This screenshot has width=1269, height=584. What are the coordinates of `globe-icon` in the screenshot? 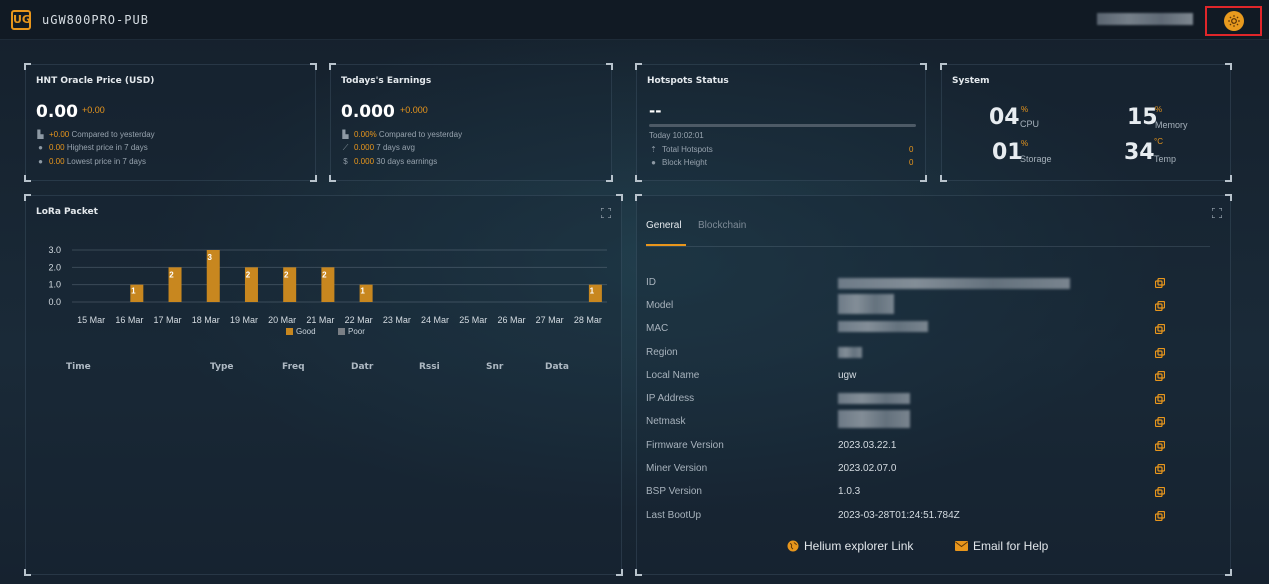 It's located at (793, 546).